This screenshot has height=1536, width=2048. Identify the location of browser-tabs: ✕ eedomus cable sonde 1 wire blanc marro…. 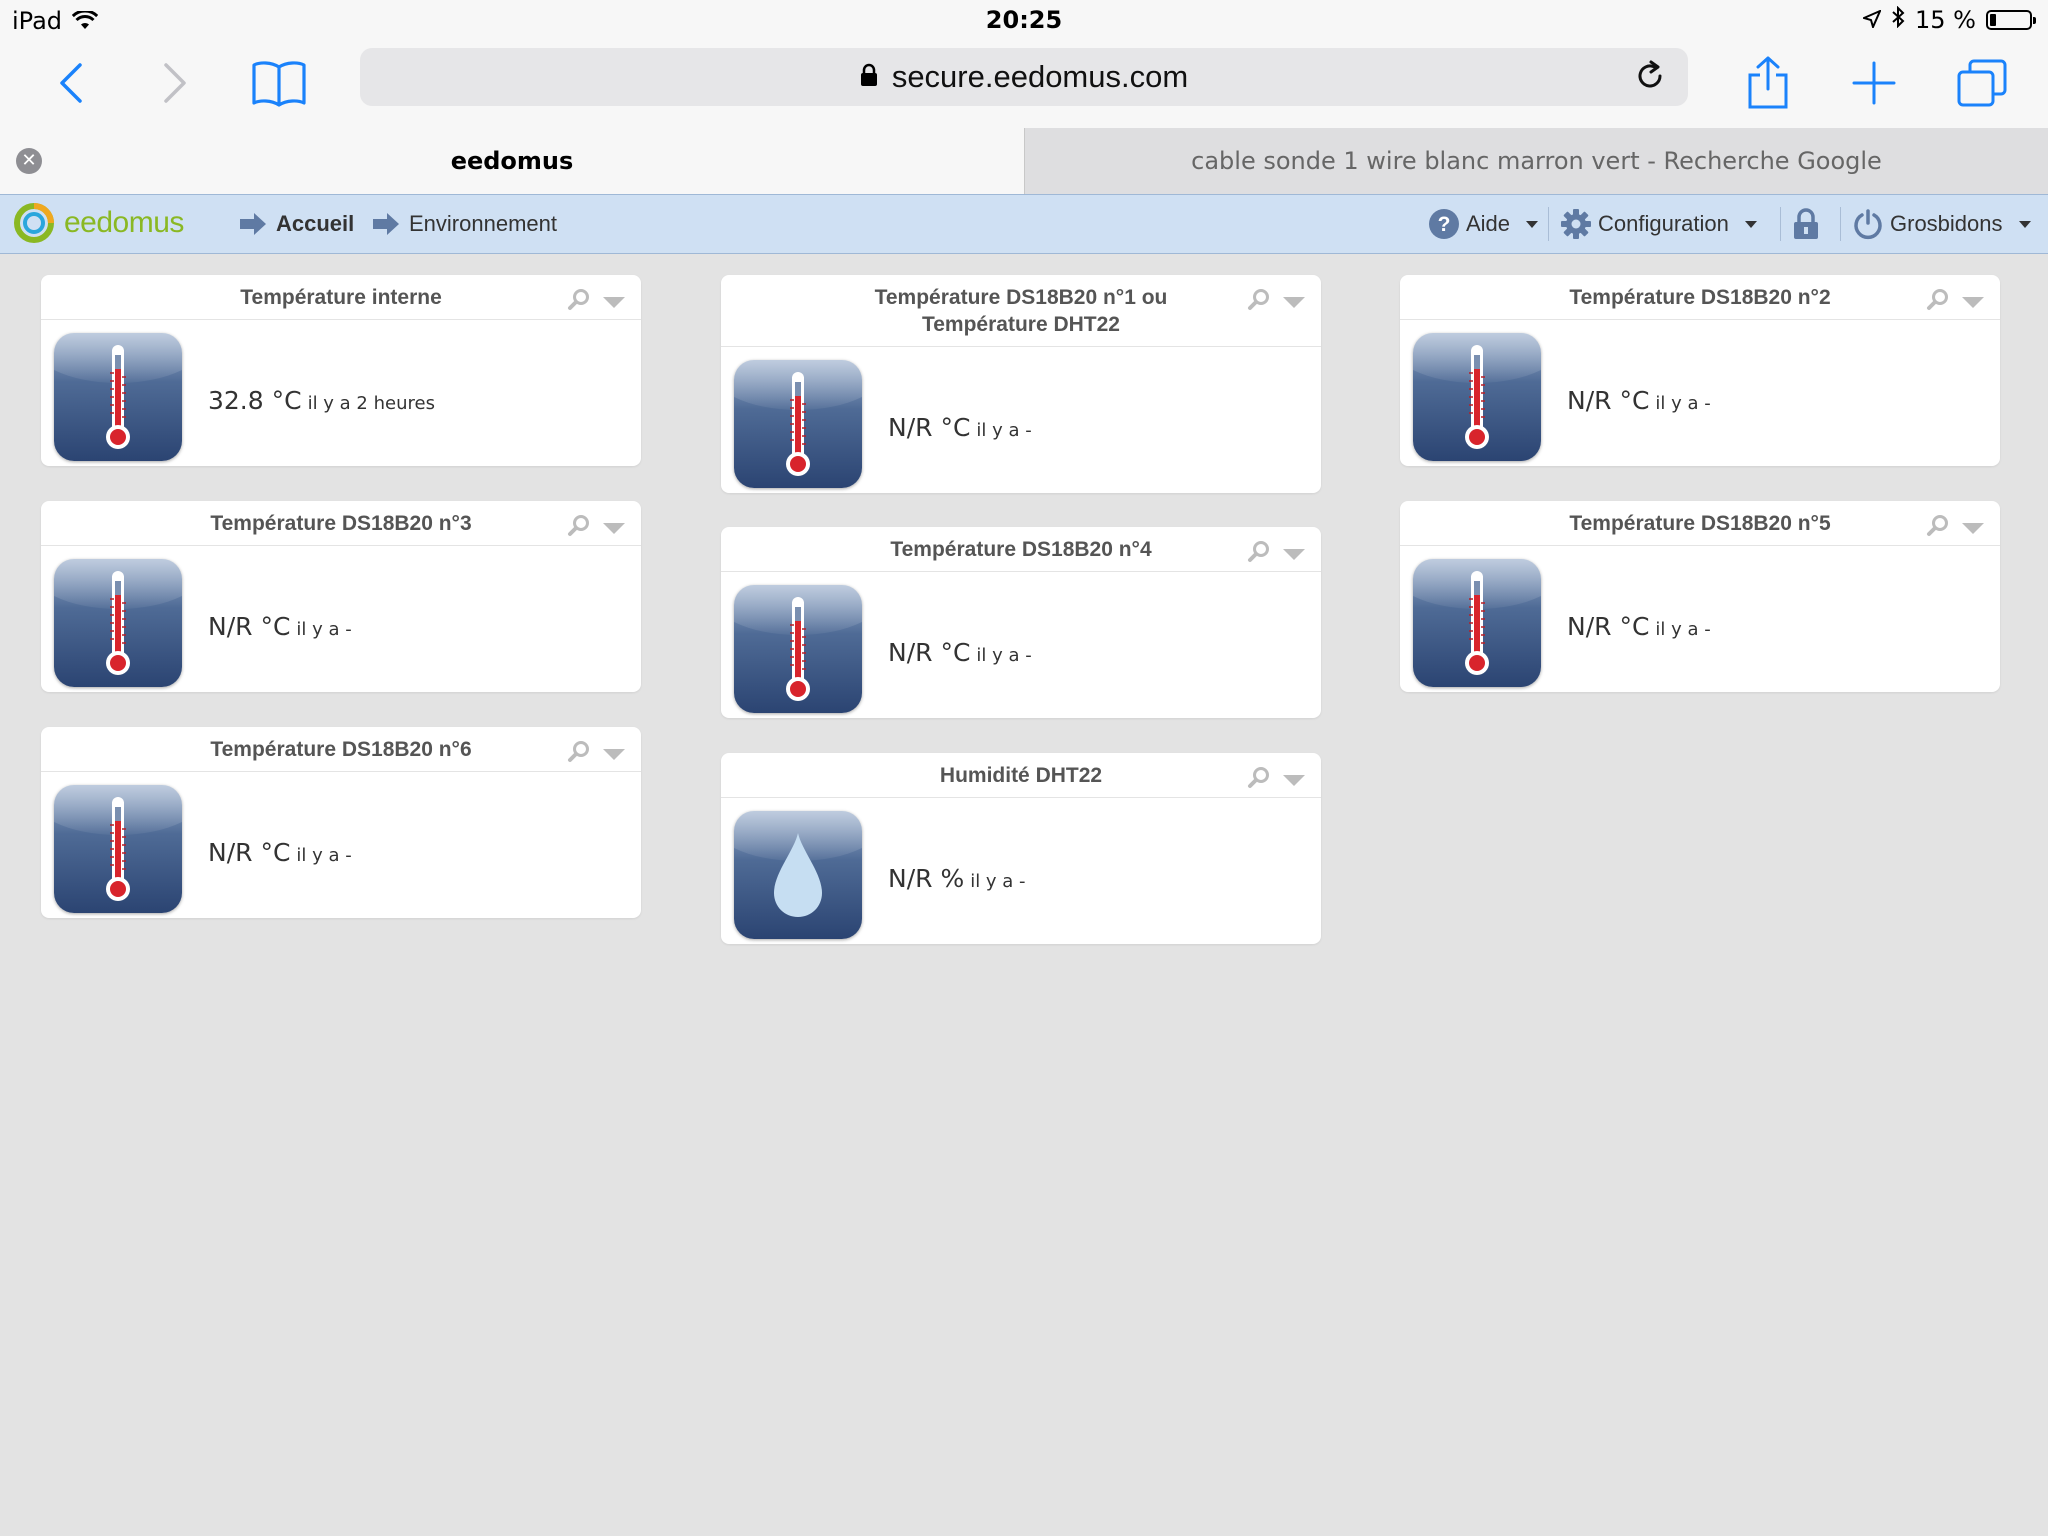
(1024, 161).